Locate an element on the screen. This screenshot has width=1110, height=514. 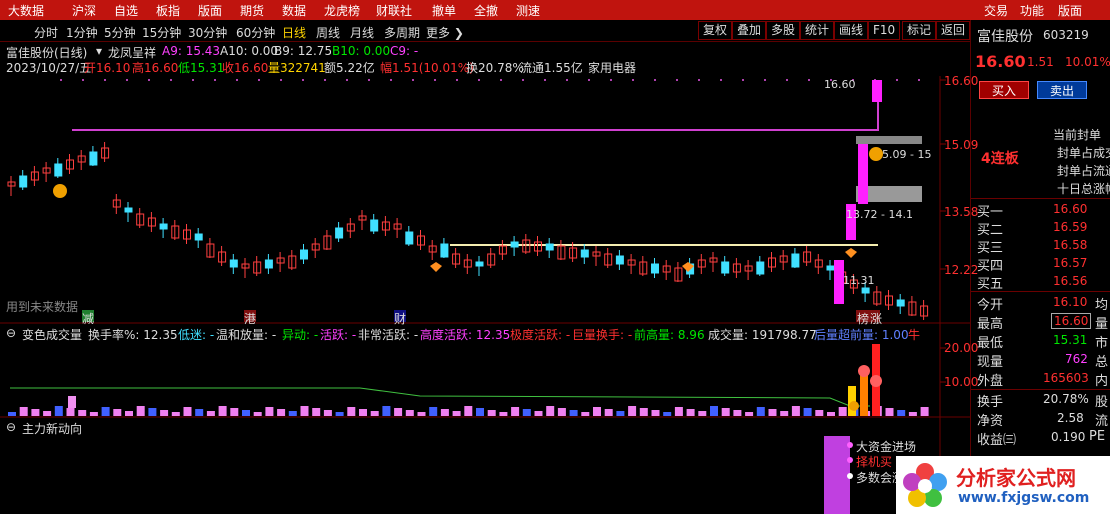
menu-item: 自选 is located at coordinates (126, 10).